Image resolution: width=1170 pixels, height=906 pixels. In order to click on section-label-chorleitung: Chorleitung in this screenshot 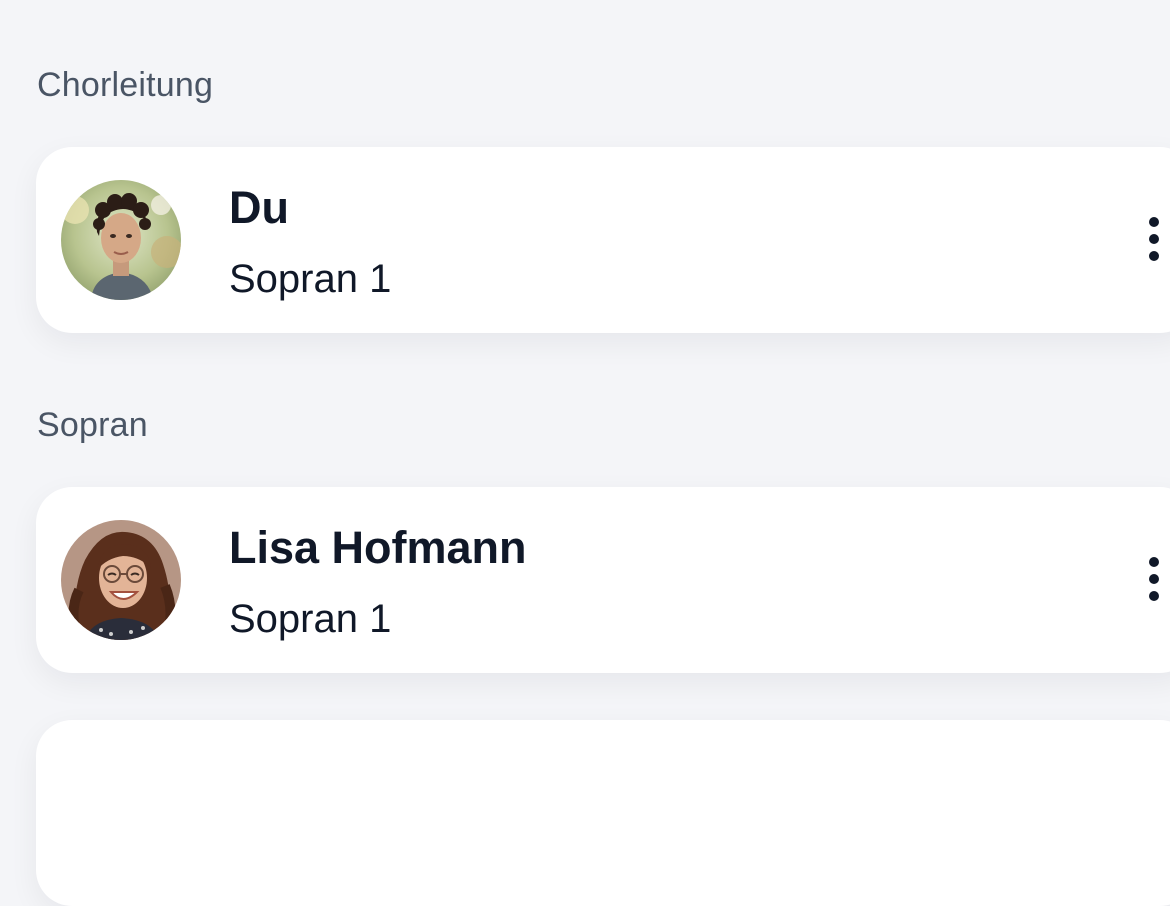, I will do `click(125, 85)`.